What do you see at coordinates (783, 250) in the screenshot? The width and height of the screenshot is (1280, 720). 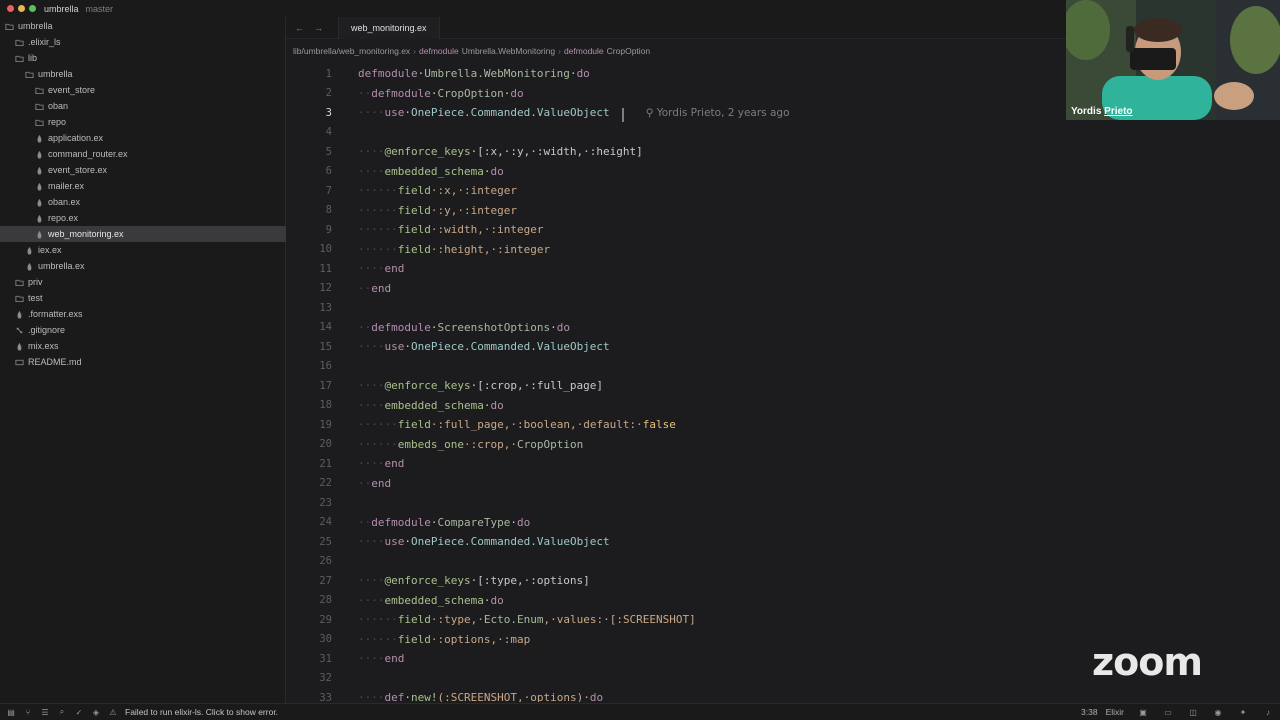 I see `code-line: 10 ······field·:height,·:integer` at bounding box center [783, 250].